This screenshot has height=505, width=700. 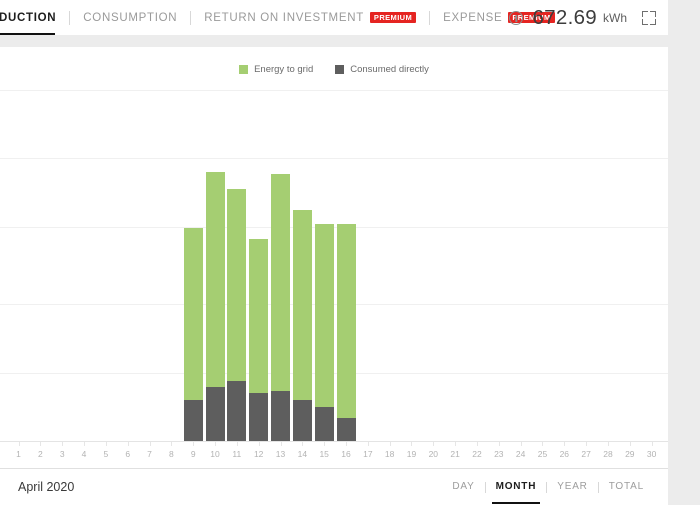 I want to click on range-day: DAY, so click(x=463, y=487).